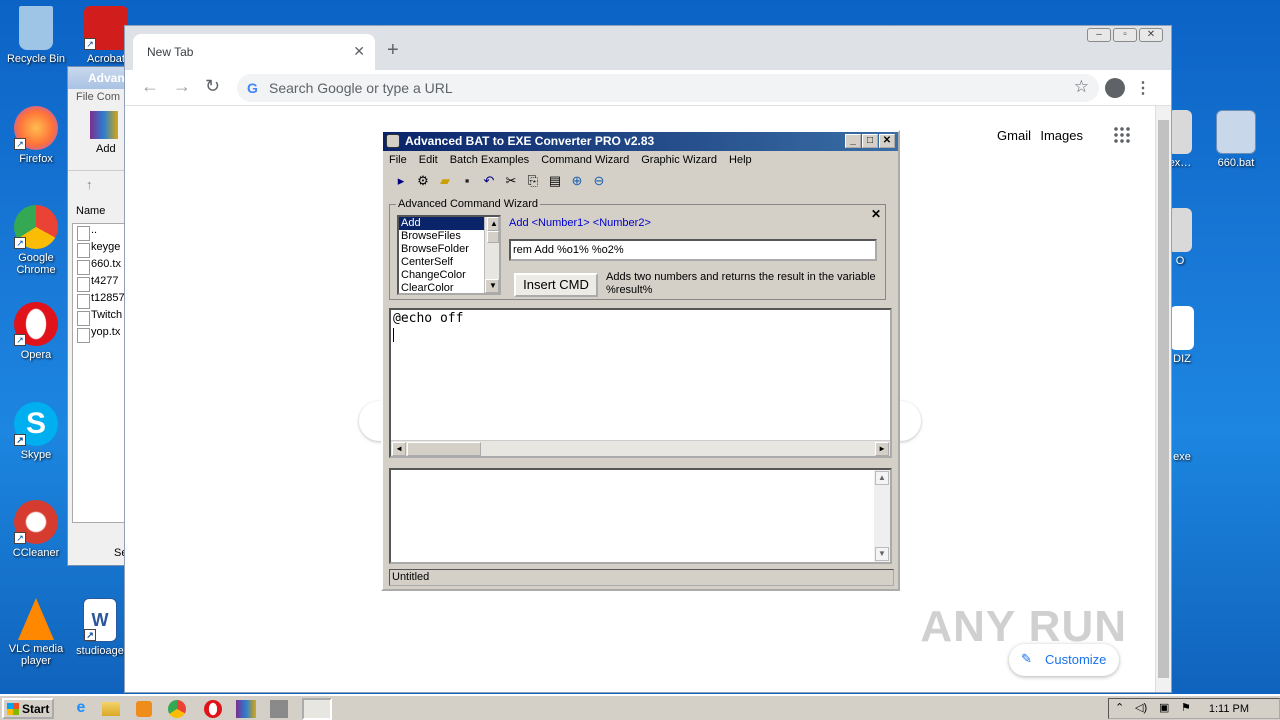  I want to click on open-folder-icon: ▰, so click(445, 183).